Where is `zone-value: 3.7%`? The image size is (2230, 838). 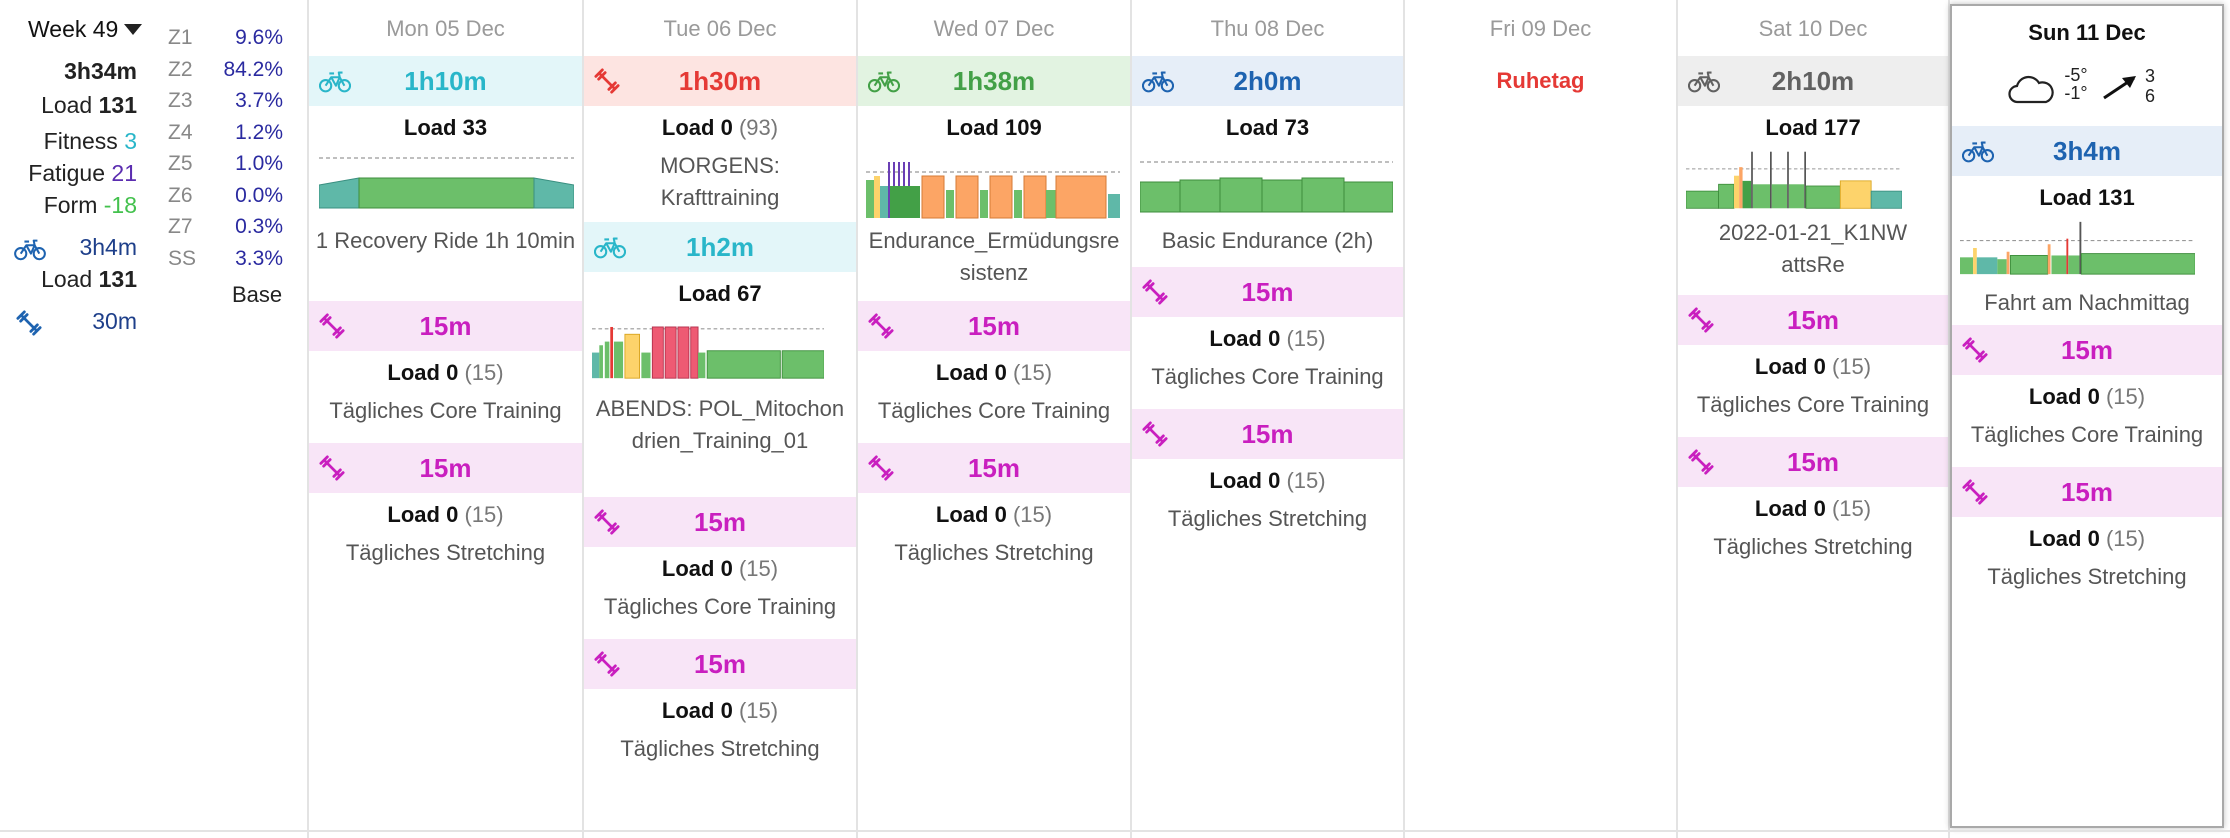 zone-value: 3.7% is located at coordinates (259, 100).